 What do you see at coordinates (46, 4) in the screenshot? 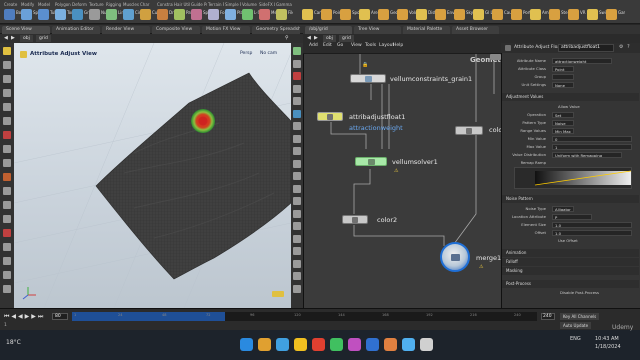
I see `shelf-tab-2: Model` at bounding box center [46, 4].